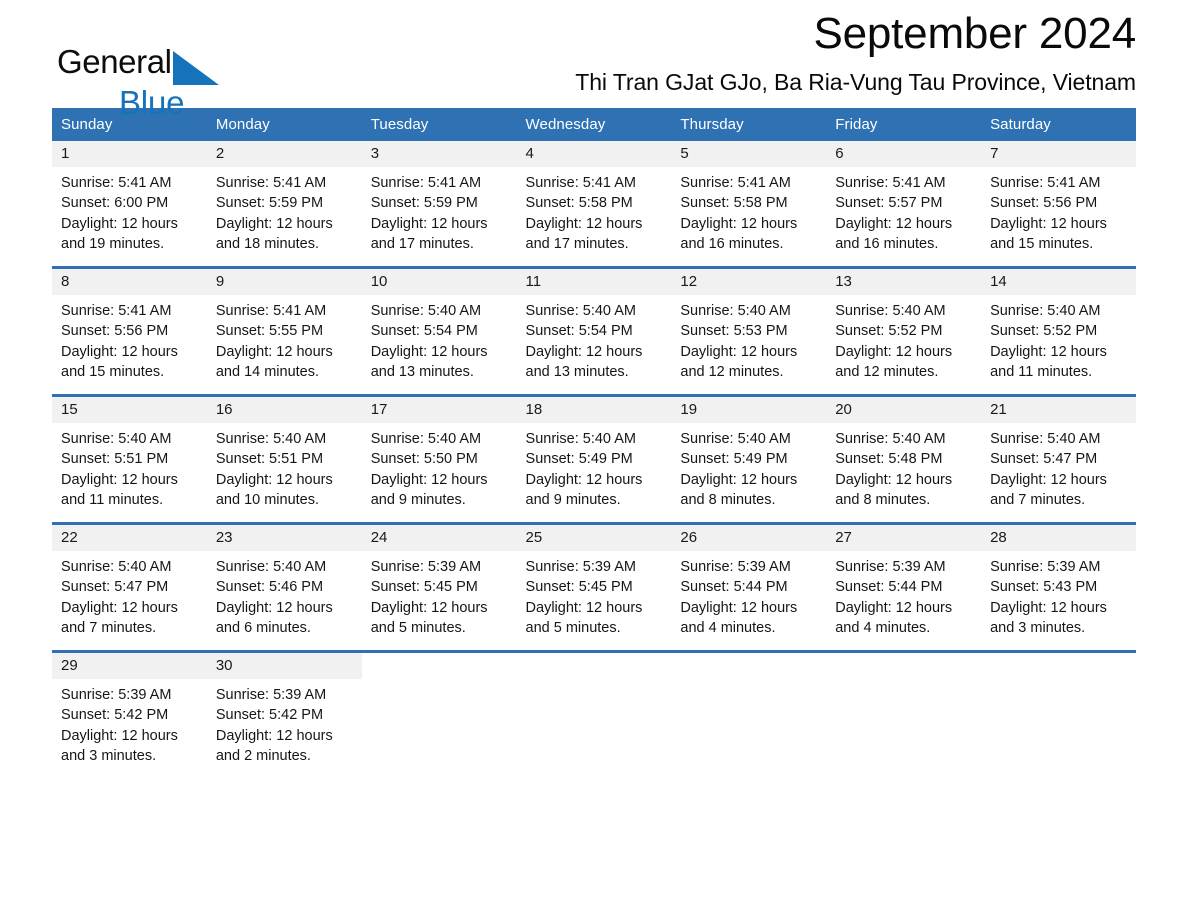  I want to click on day-number: 18, so click(594, 410).